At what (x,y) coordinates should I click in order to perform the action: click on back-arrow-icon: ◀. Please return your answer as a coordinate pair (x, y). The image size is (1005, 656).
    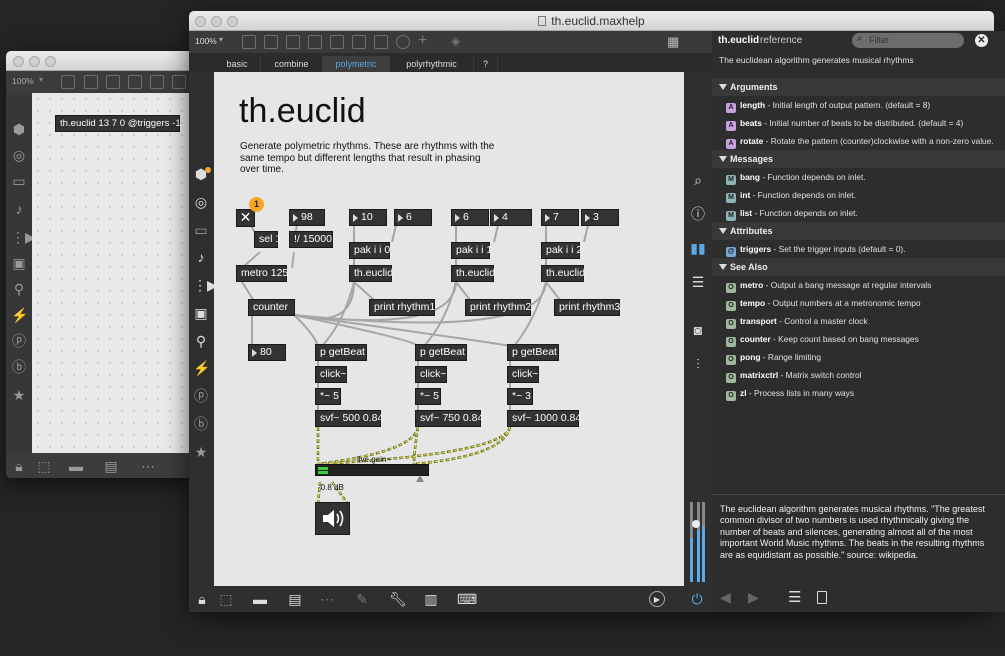
    Looking at the image, I should click on (725, 597).